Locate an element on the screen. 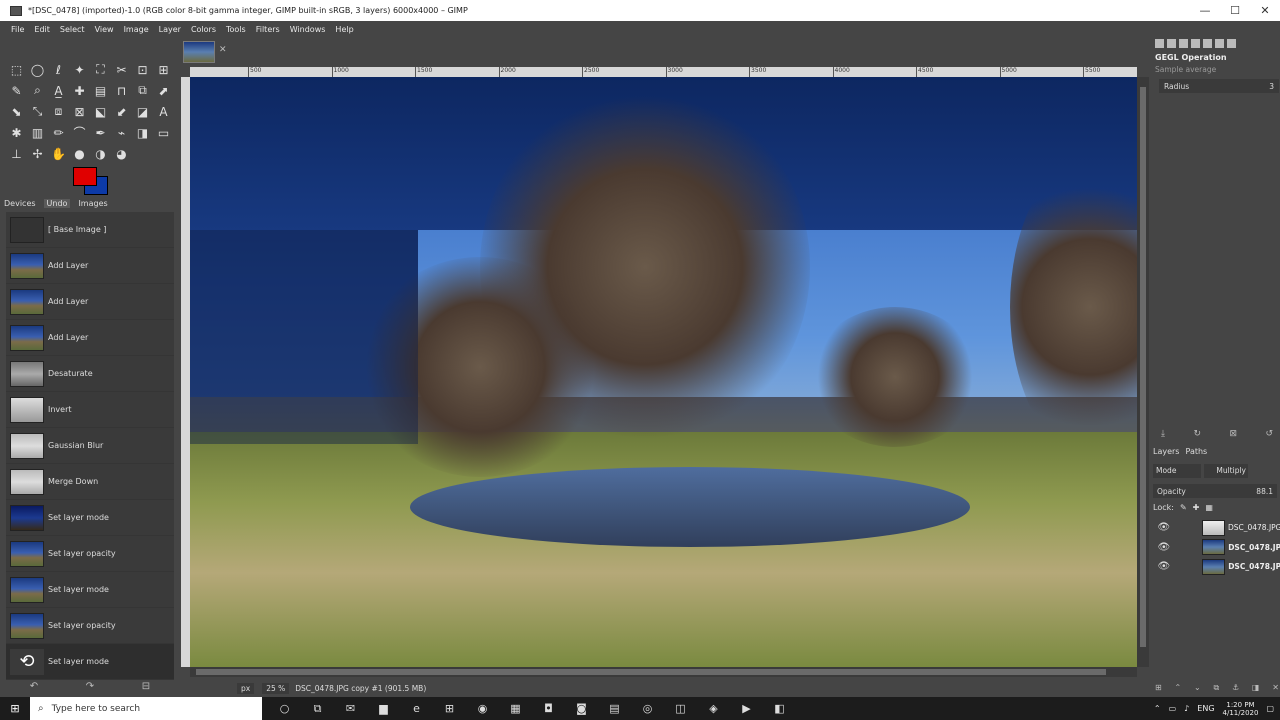 The height and width of the screenshot is (720, 1280). layer-row: 👁 DSC_0478.JP is located at coordinates (1216, 547).